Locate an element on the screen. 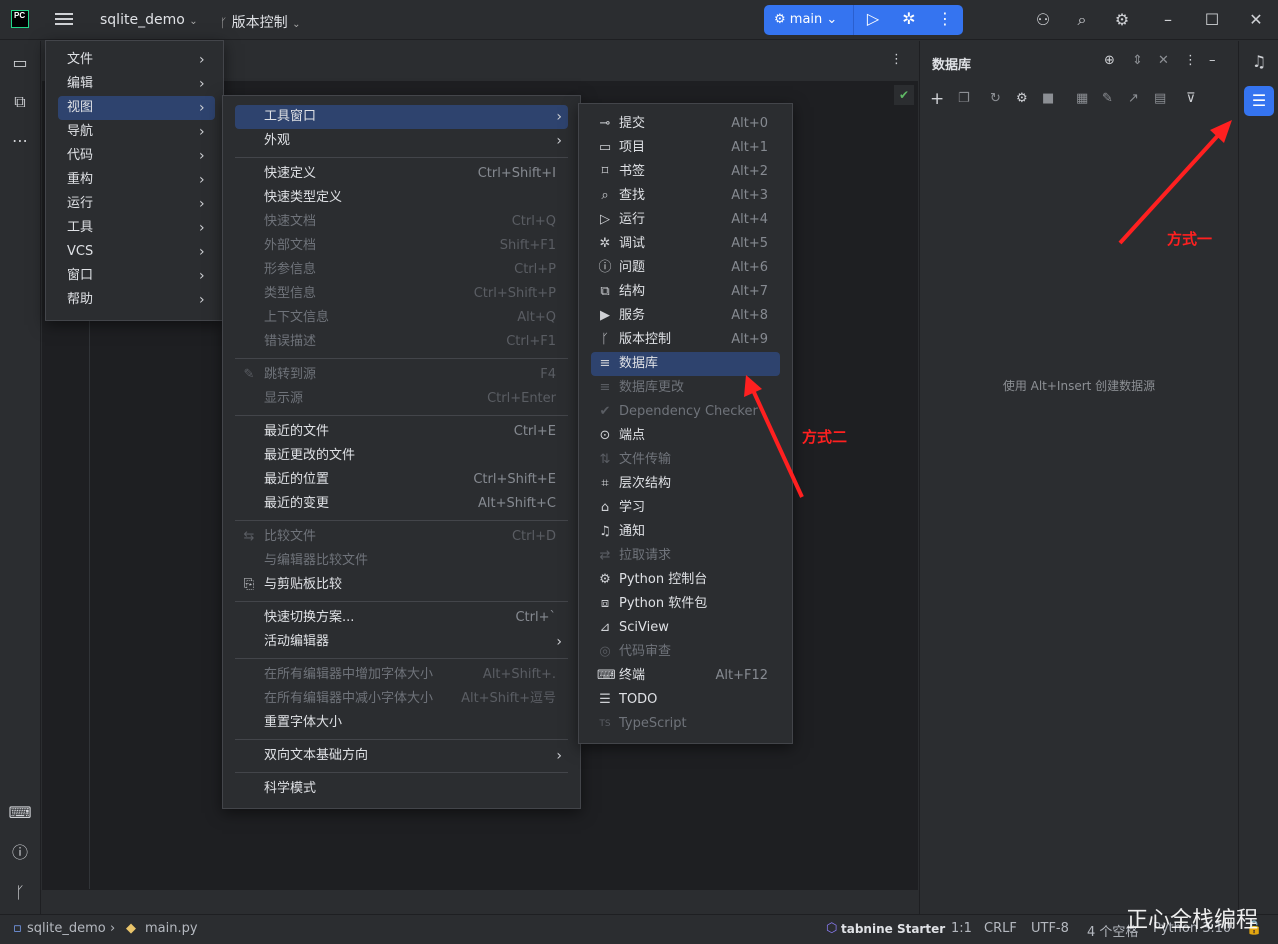 This screenshot has height=944, width=1278. status-tabnine: tabnine Starter is located at coordinates (893, 929).